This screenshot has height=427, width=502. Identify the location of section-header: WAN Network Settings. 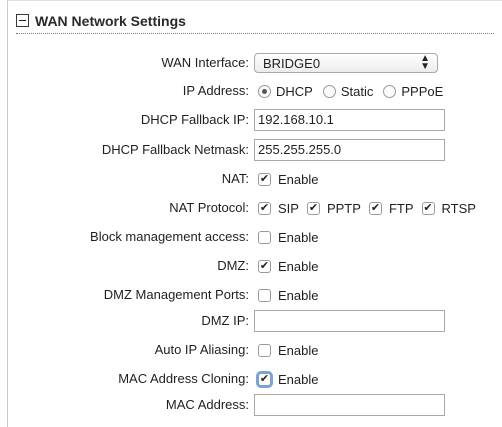
(255, 23).